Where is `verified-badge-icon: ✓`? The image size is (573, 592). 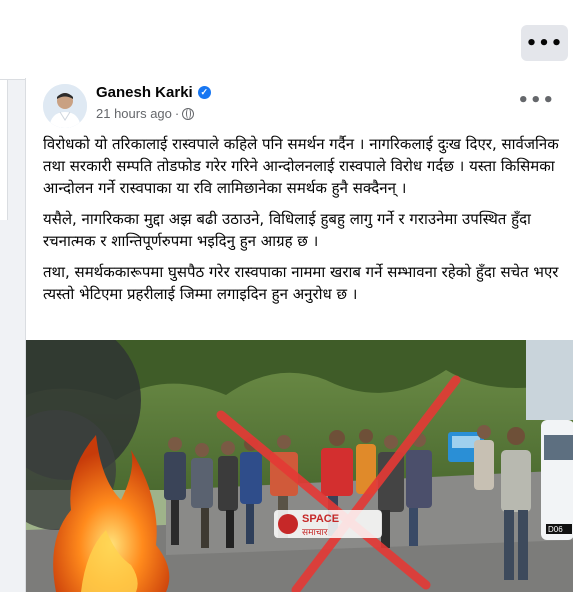 verified-badge-icon: ✓ is located at coordinates (204, 92).